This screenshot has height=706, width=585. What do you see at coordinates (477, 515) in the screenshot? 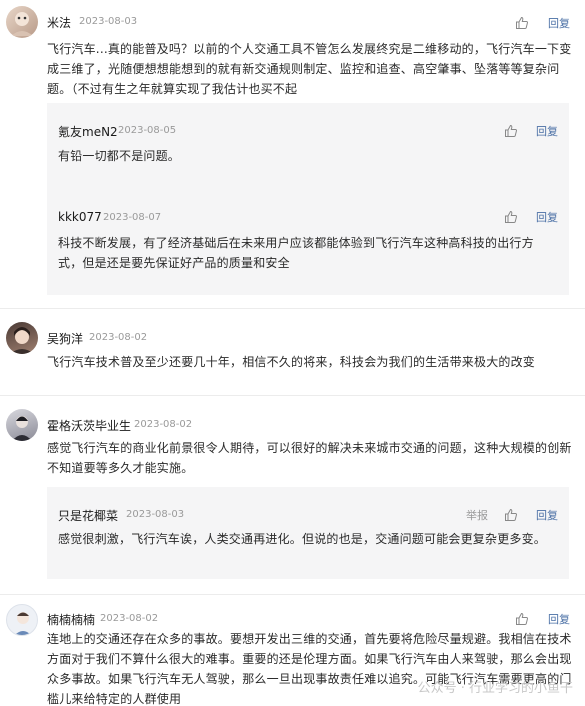
I see `report-button: 举报` at bounding box center [477, 515].